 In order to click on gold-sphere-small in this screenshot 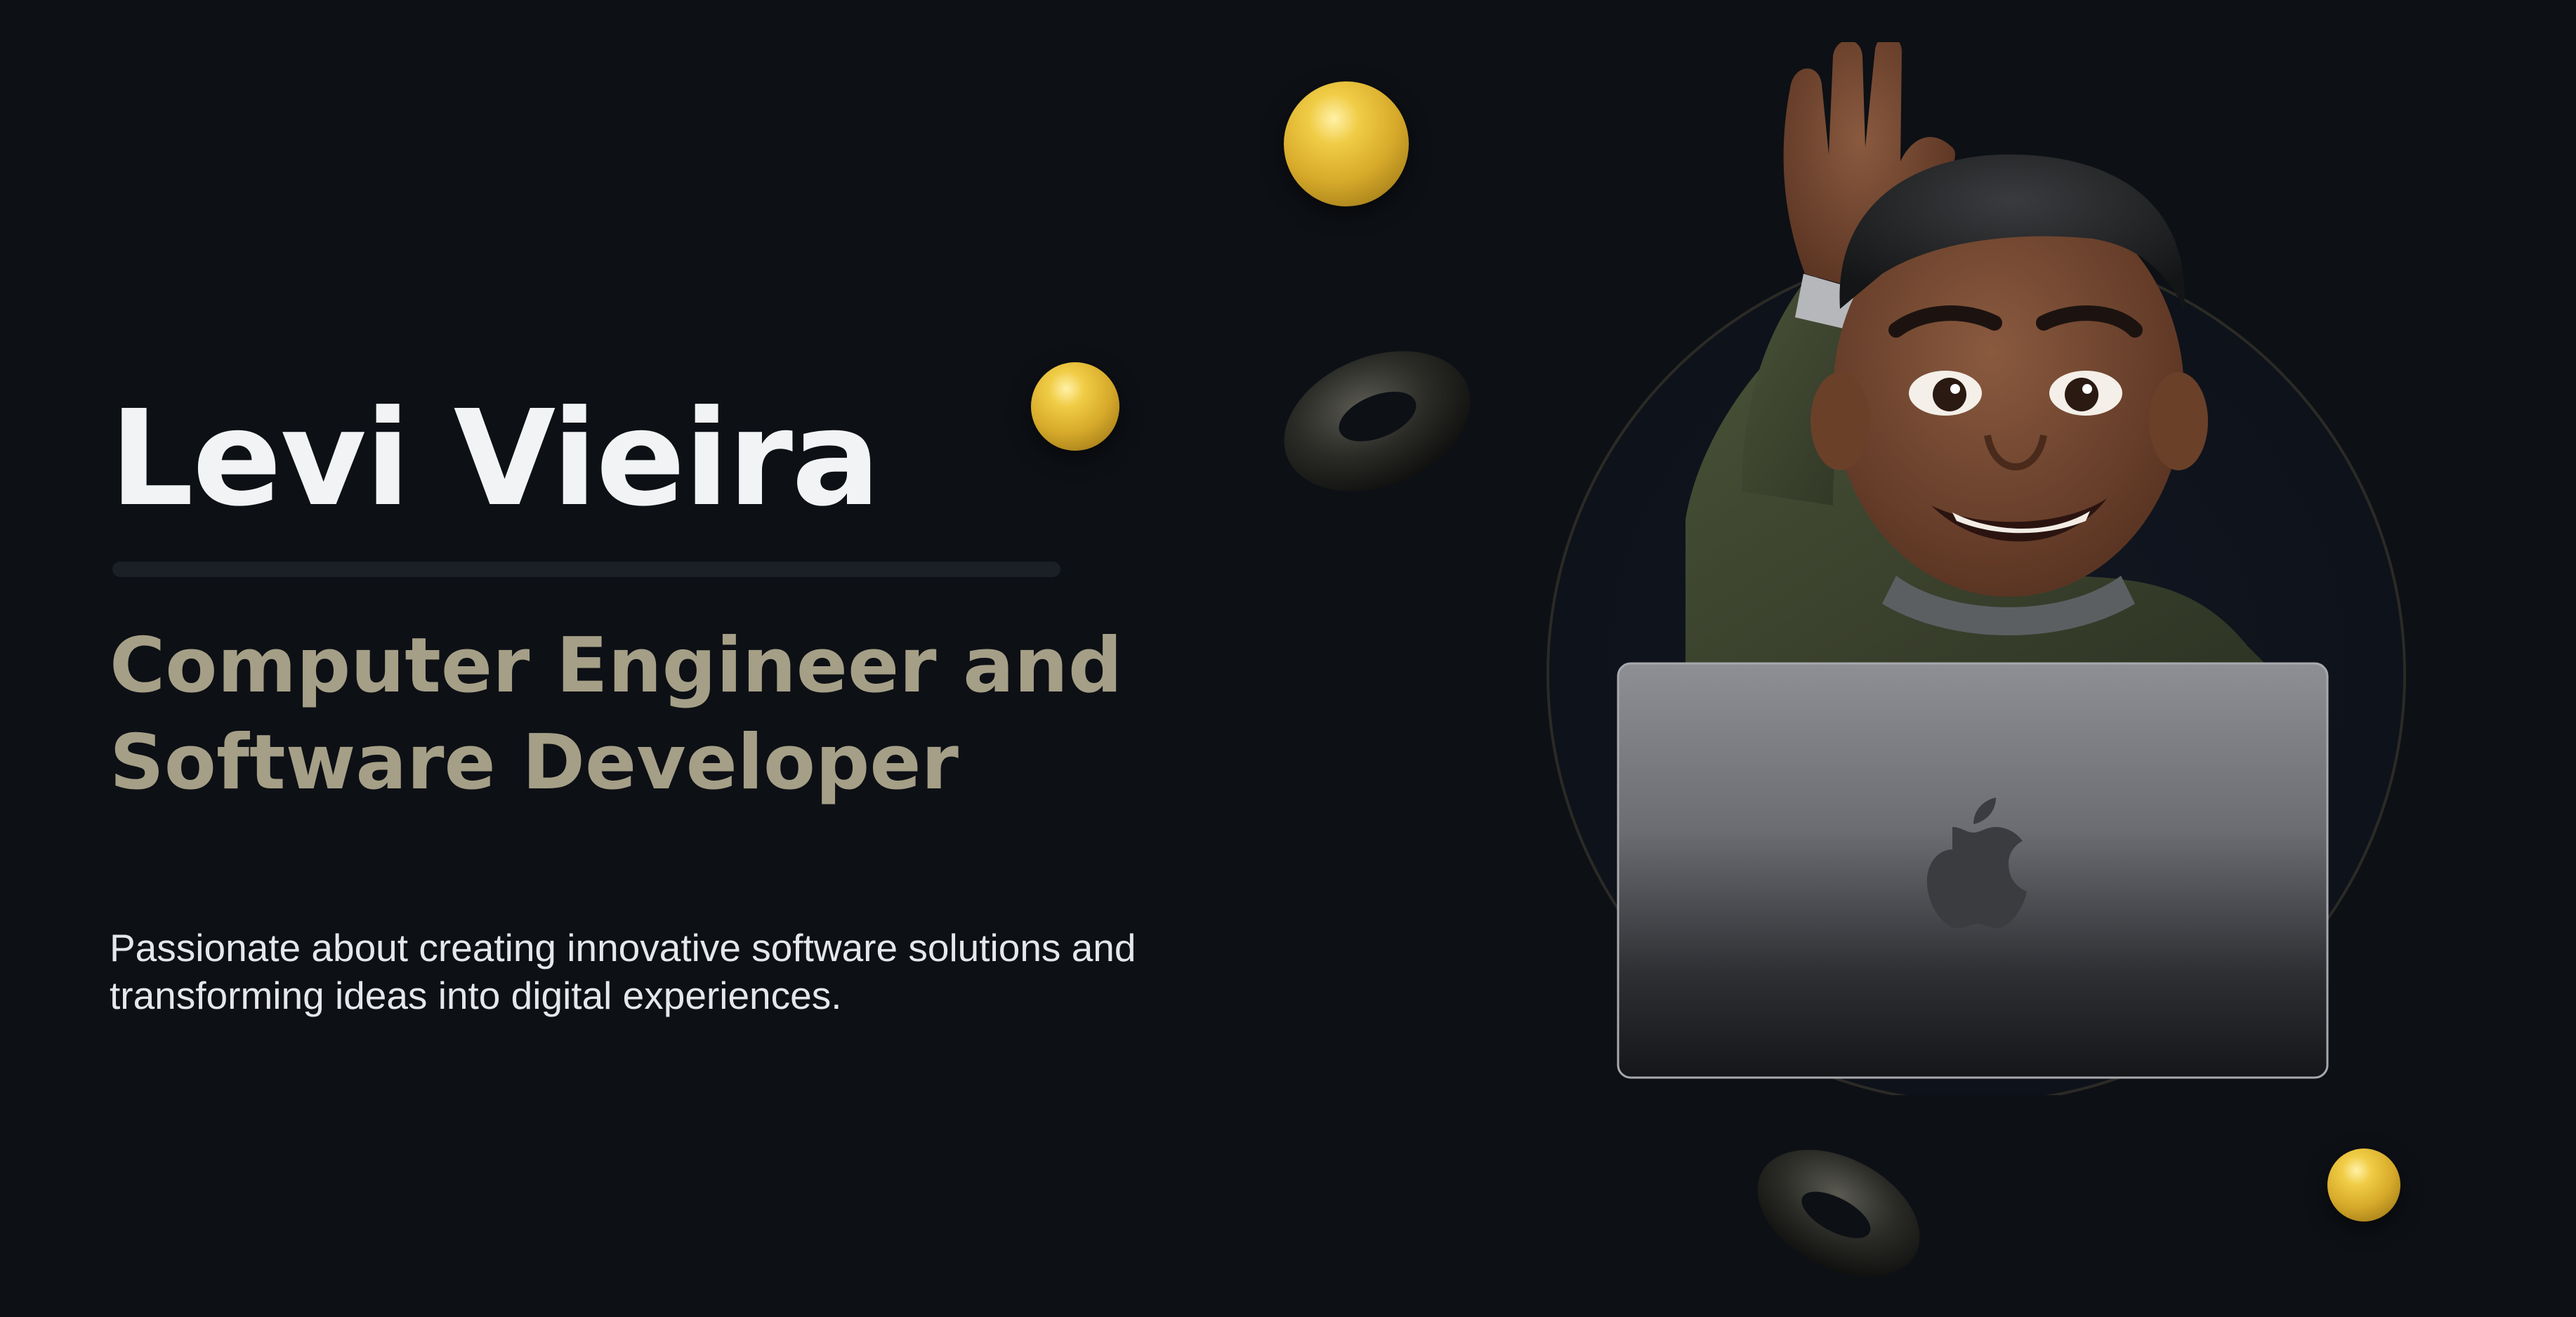, I will do `click(2363, 1185)`.